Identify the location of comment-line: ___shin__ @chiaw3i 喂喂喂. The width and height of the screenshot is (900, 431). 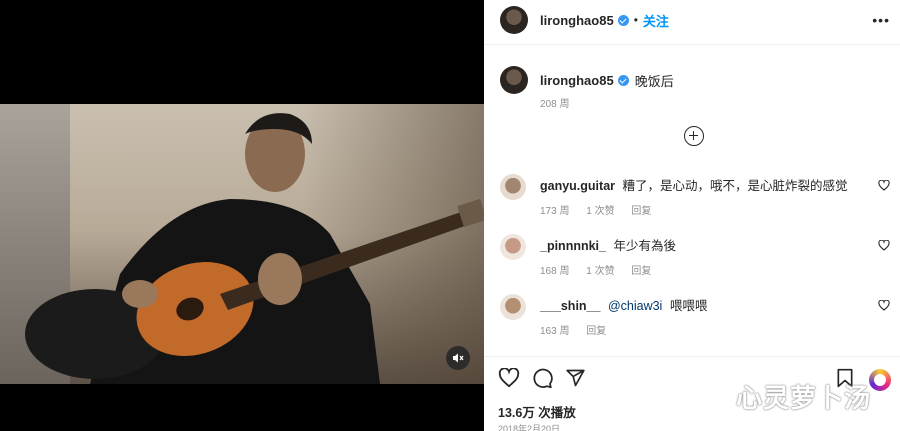
(623, 304).